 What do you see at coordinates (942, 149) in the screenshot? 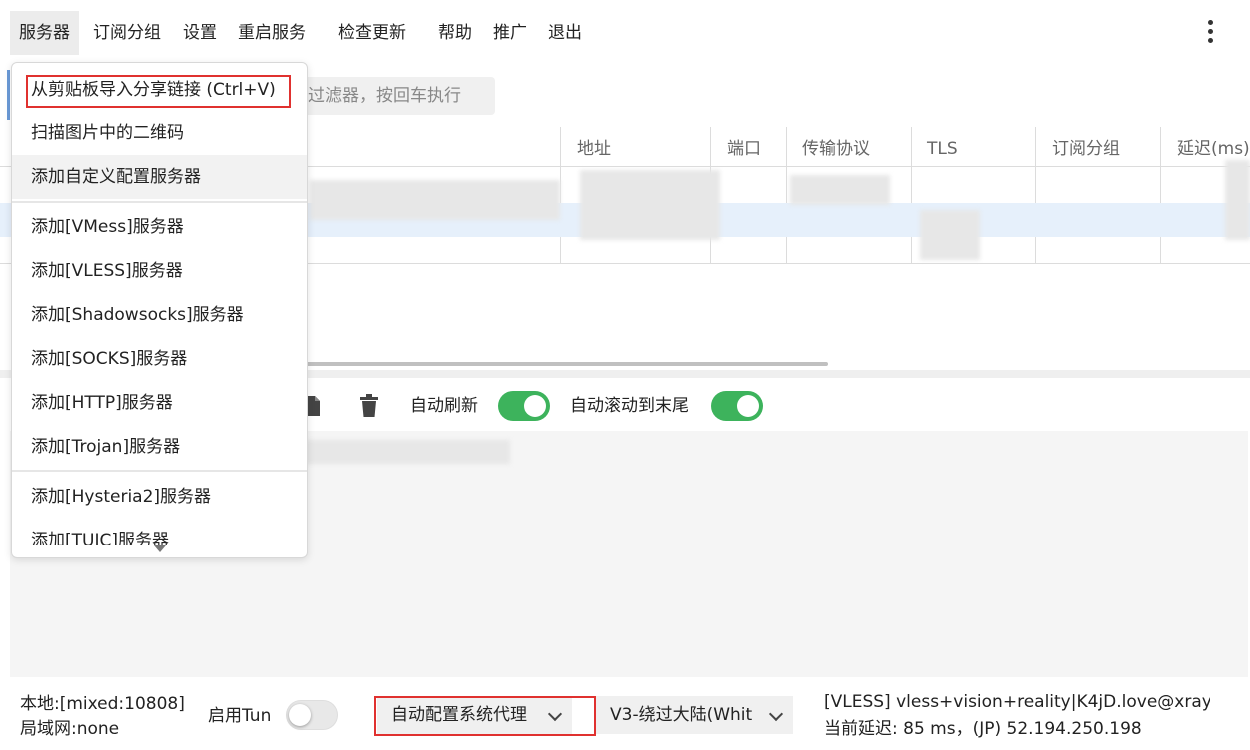
I see `column-header-tls: TLS` at bounding box center [942, 149].